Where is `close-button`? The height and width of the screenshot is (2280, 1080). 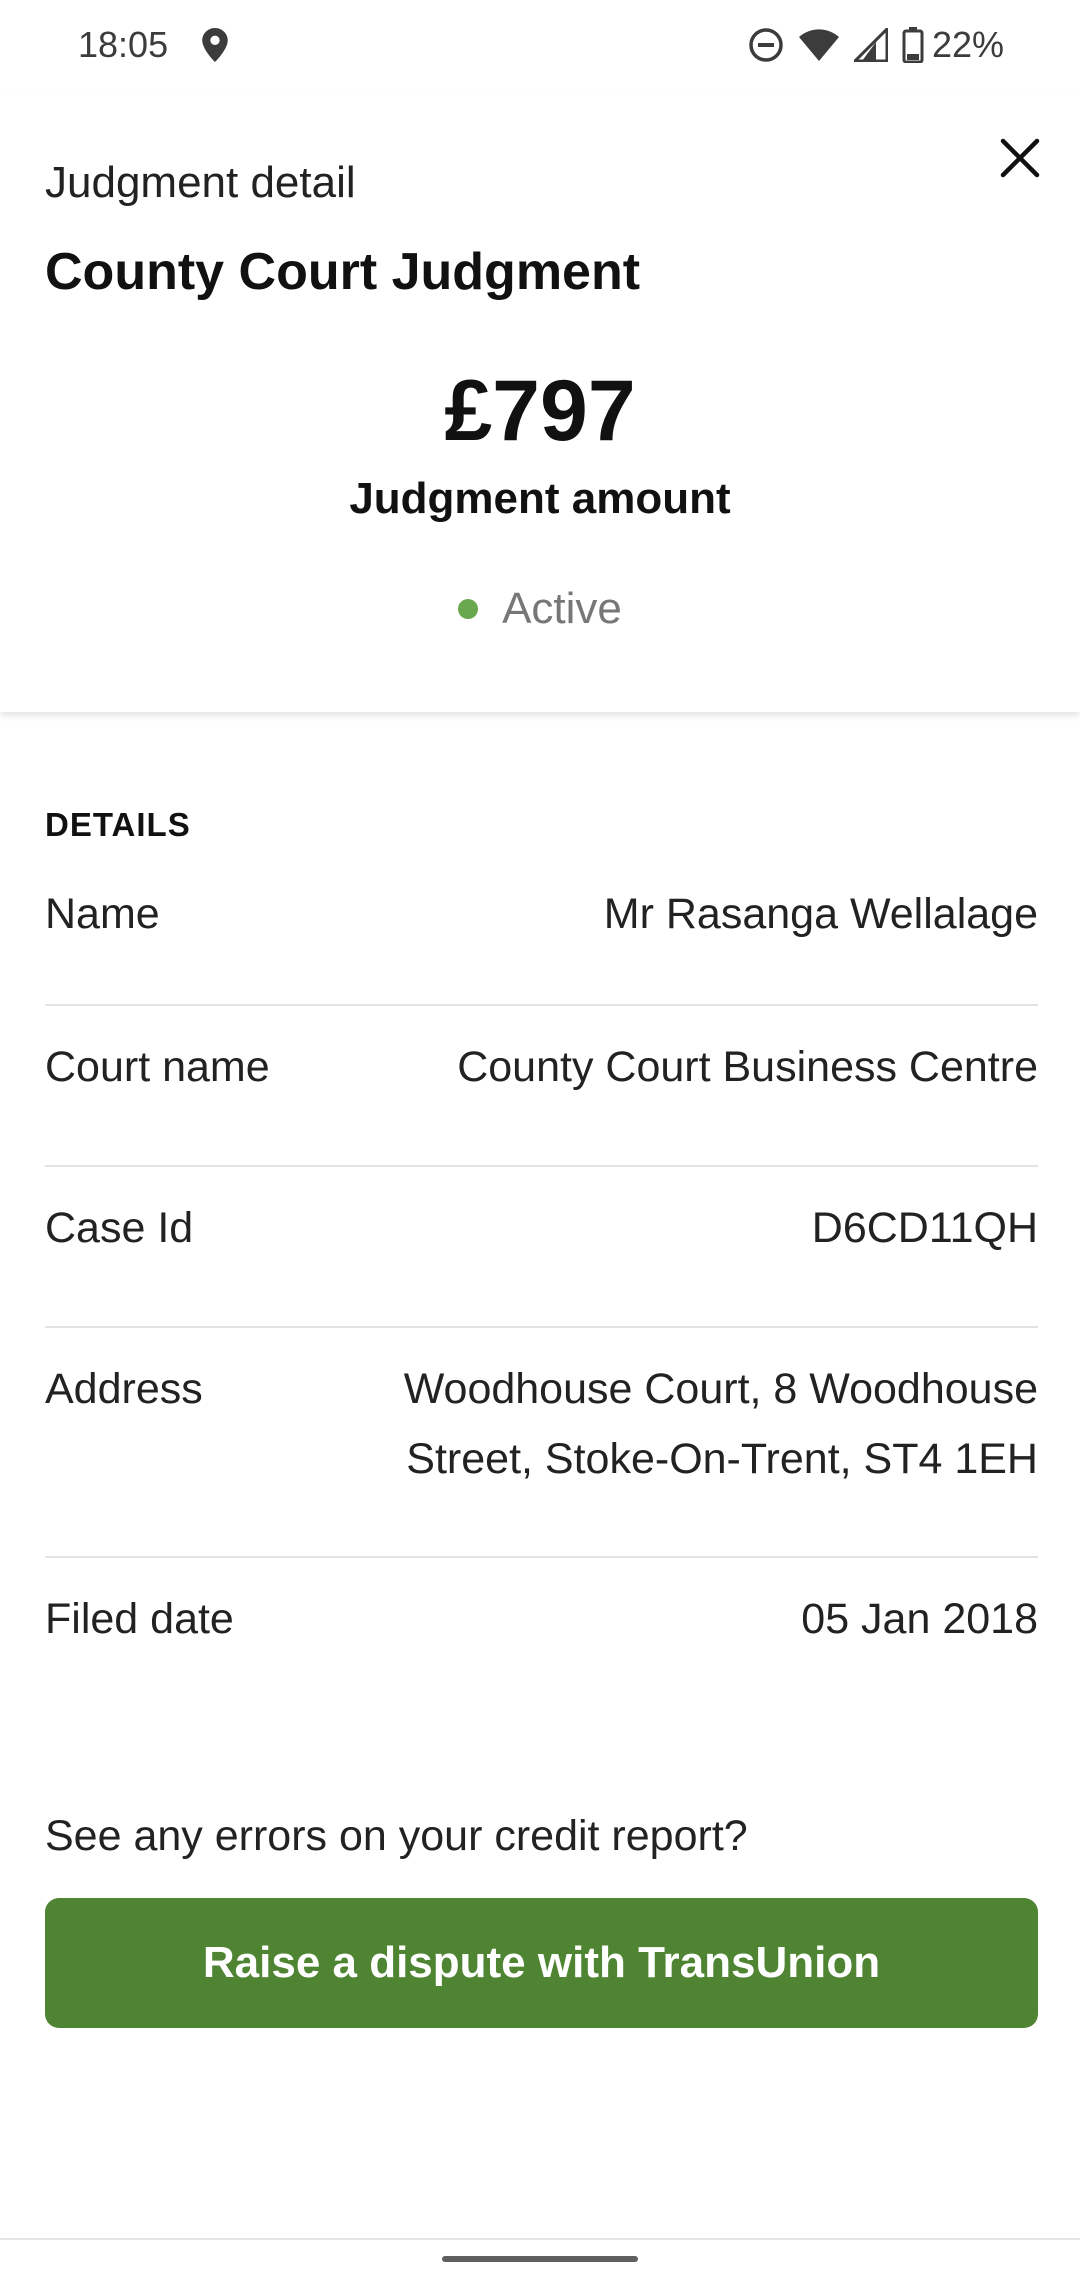 close-button is located at coordinates (1020, 158).